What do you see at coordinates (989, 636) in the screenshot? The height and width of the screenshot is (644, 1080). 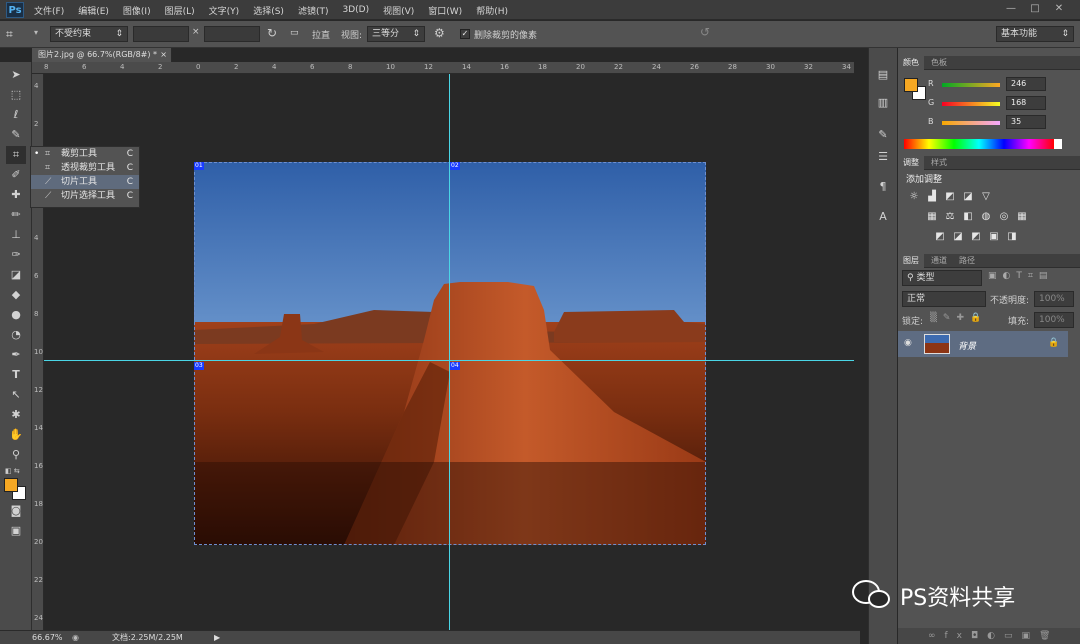 I see `layer-actions-bar: ∞fx◘◐▭▣🗑` at bounding box center [989, 636].